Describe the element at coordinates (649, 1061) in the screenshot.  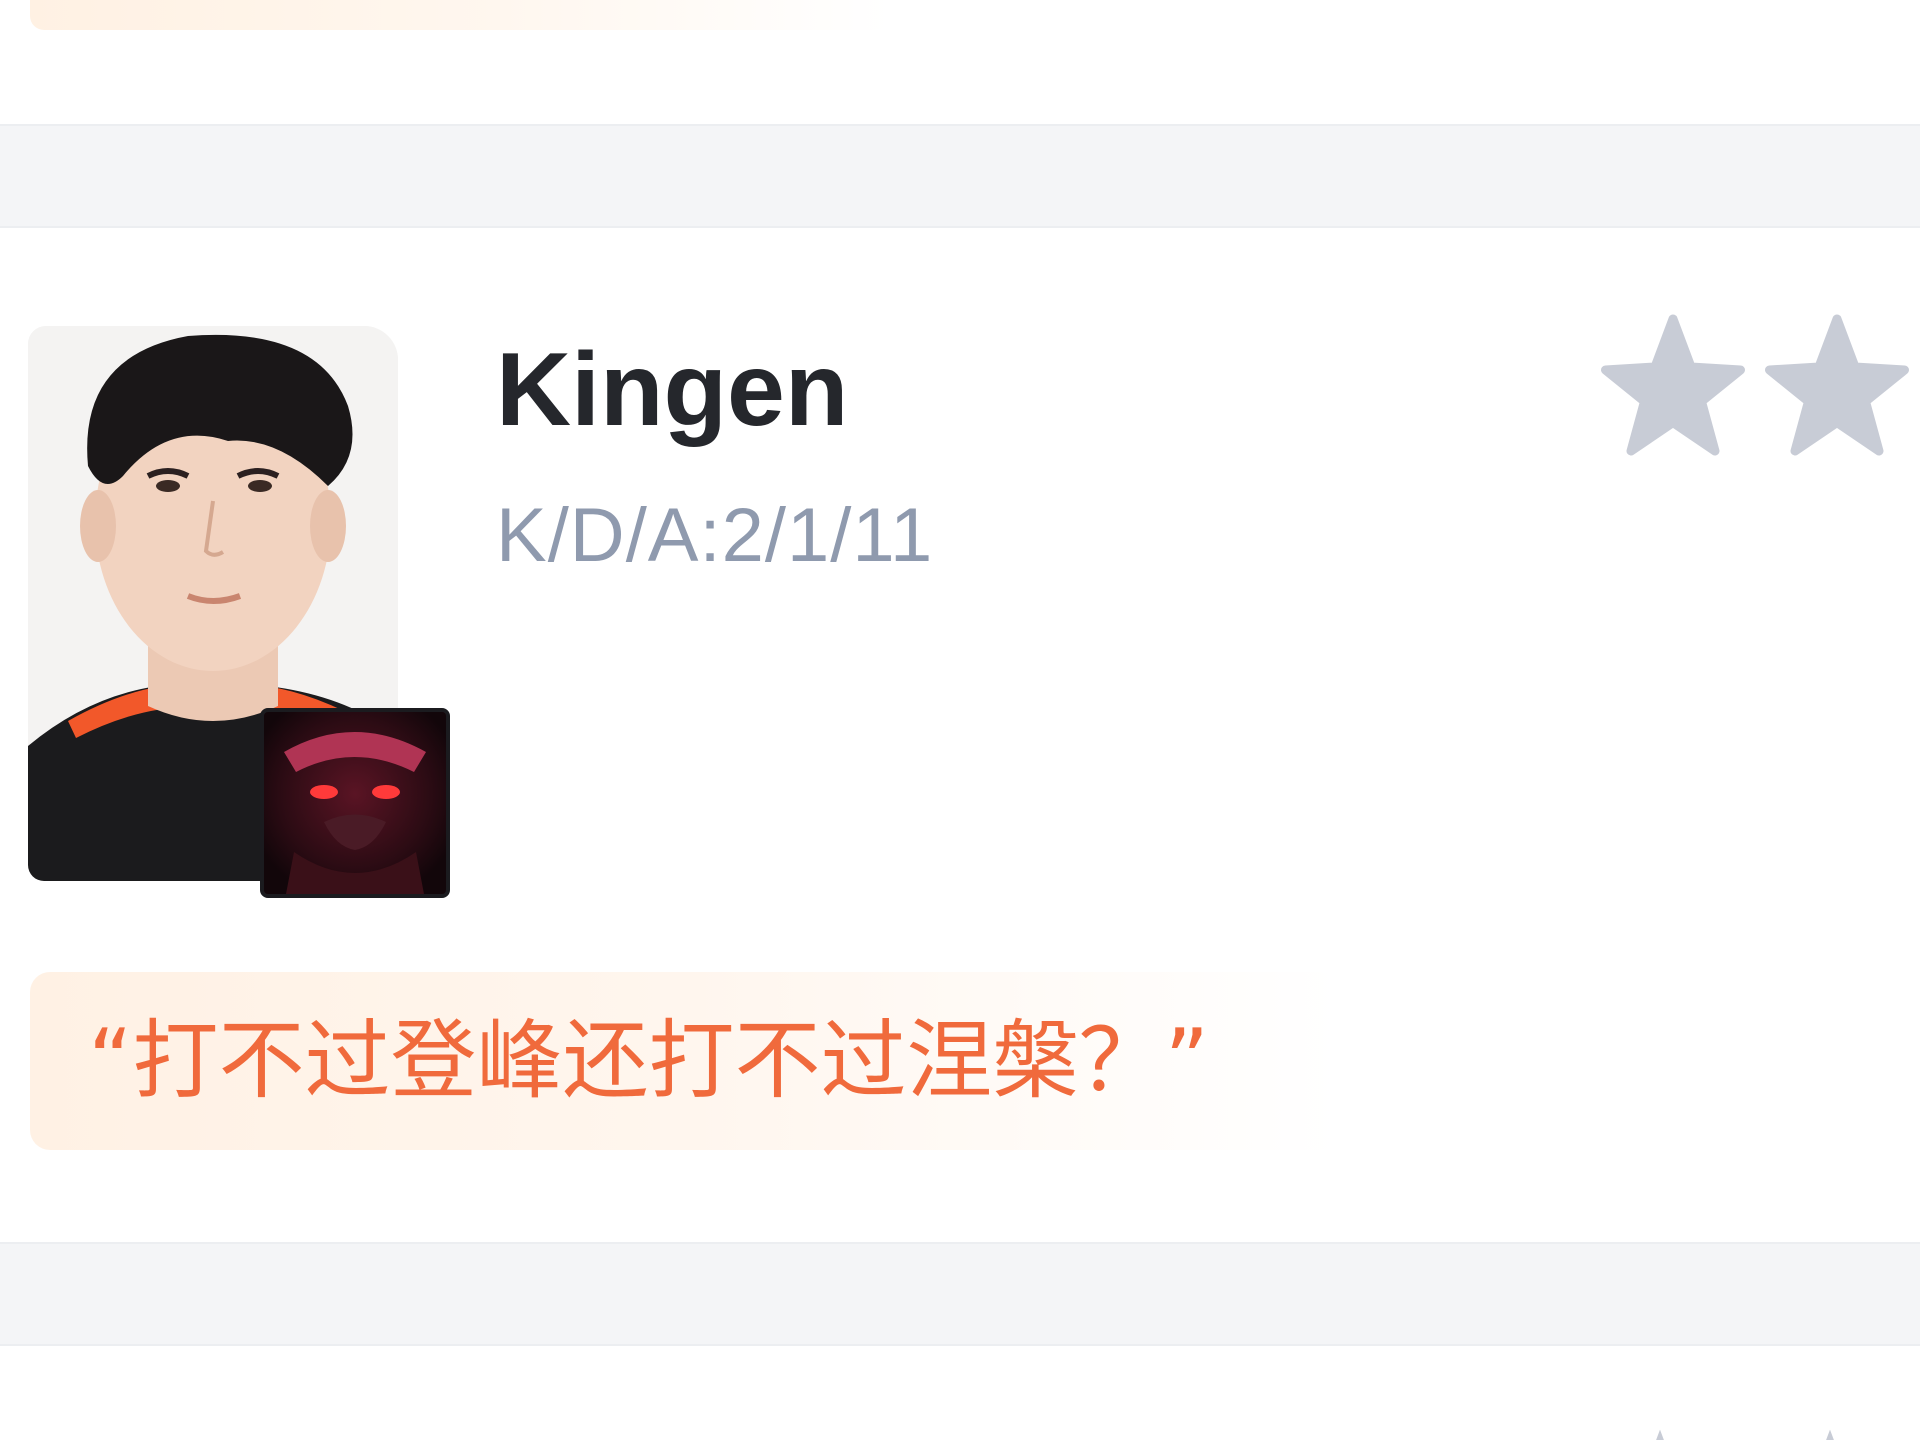
I see `player-quote: “打不过登峰还打不过涅槃？”` at that location.